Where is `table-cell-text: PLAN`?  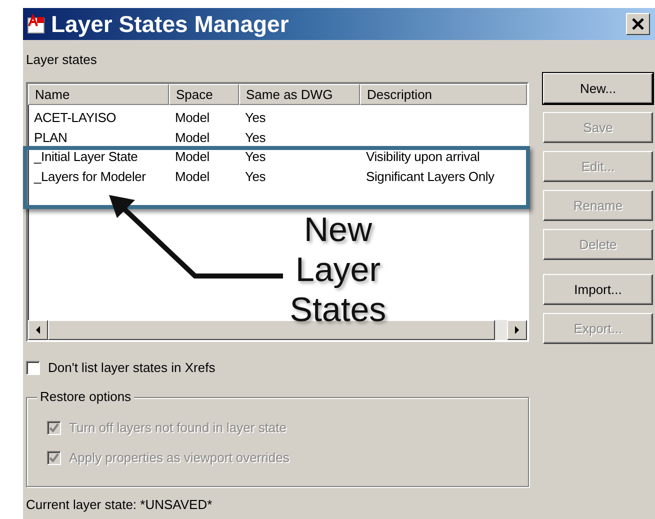 table-cell-text: PLAN is located at coordinates (50, 137).